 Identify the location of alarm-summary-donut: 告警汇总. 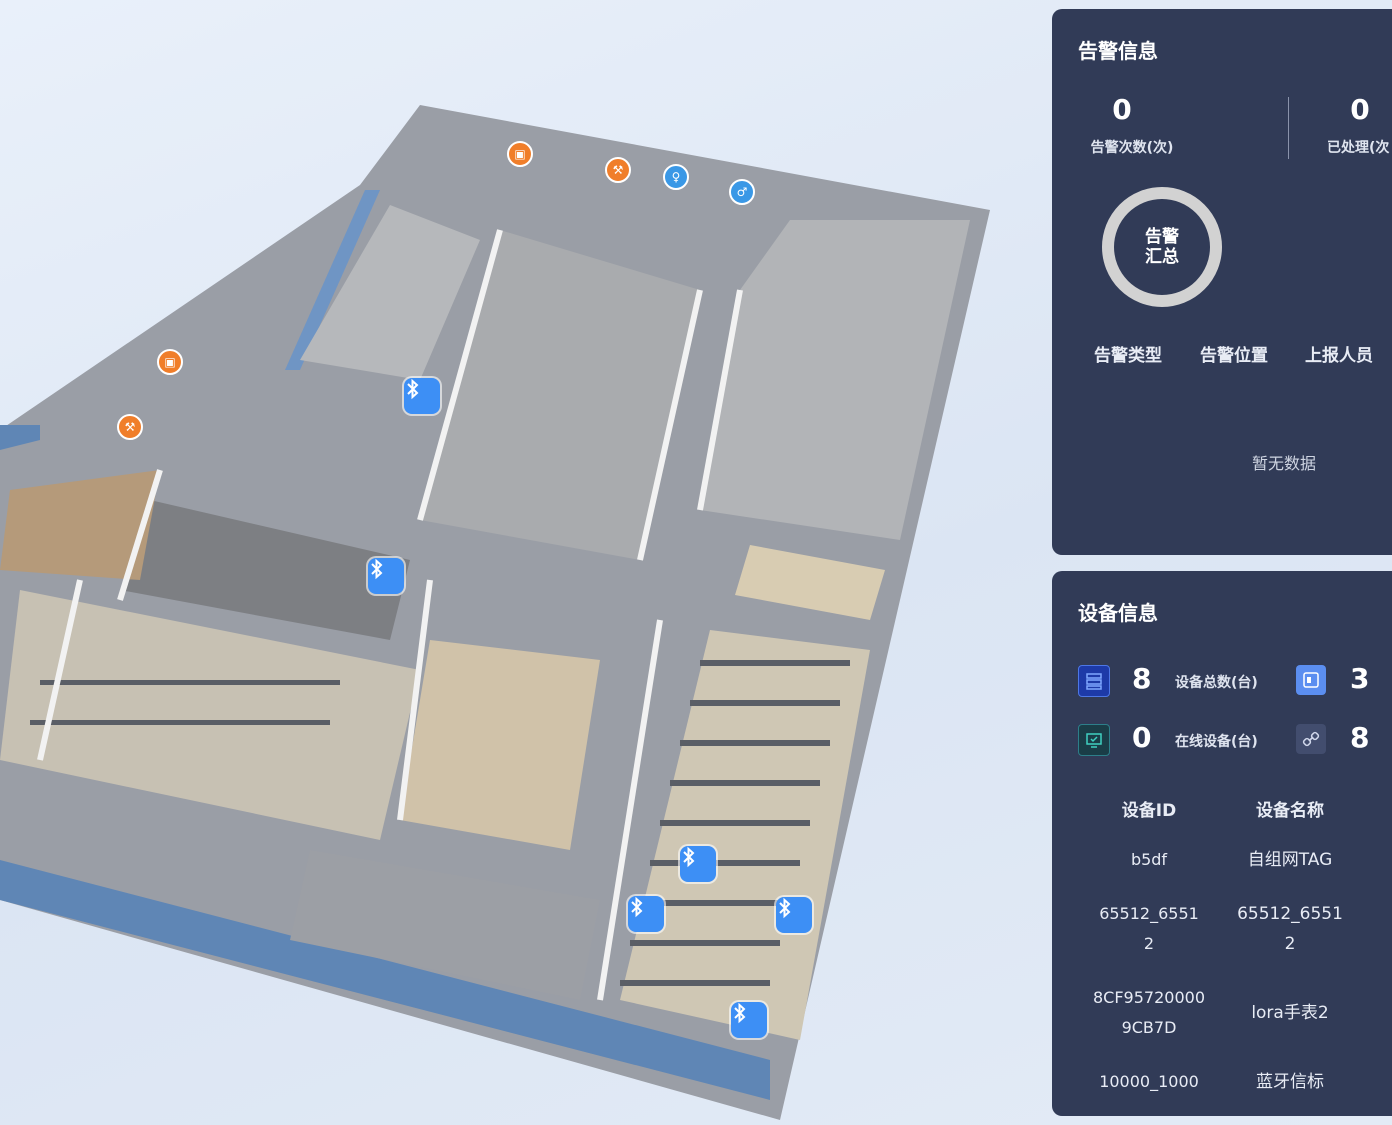
(1162, 247).